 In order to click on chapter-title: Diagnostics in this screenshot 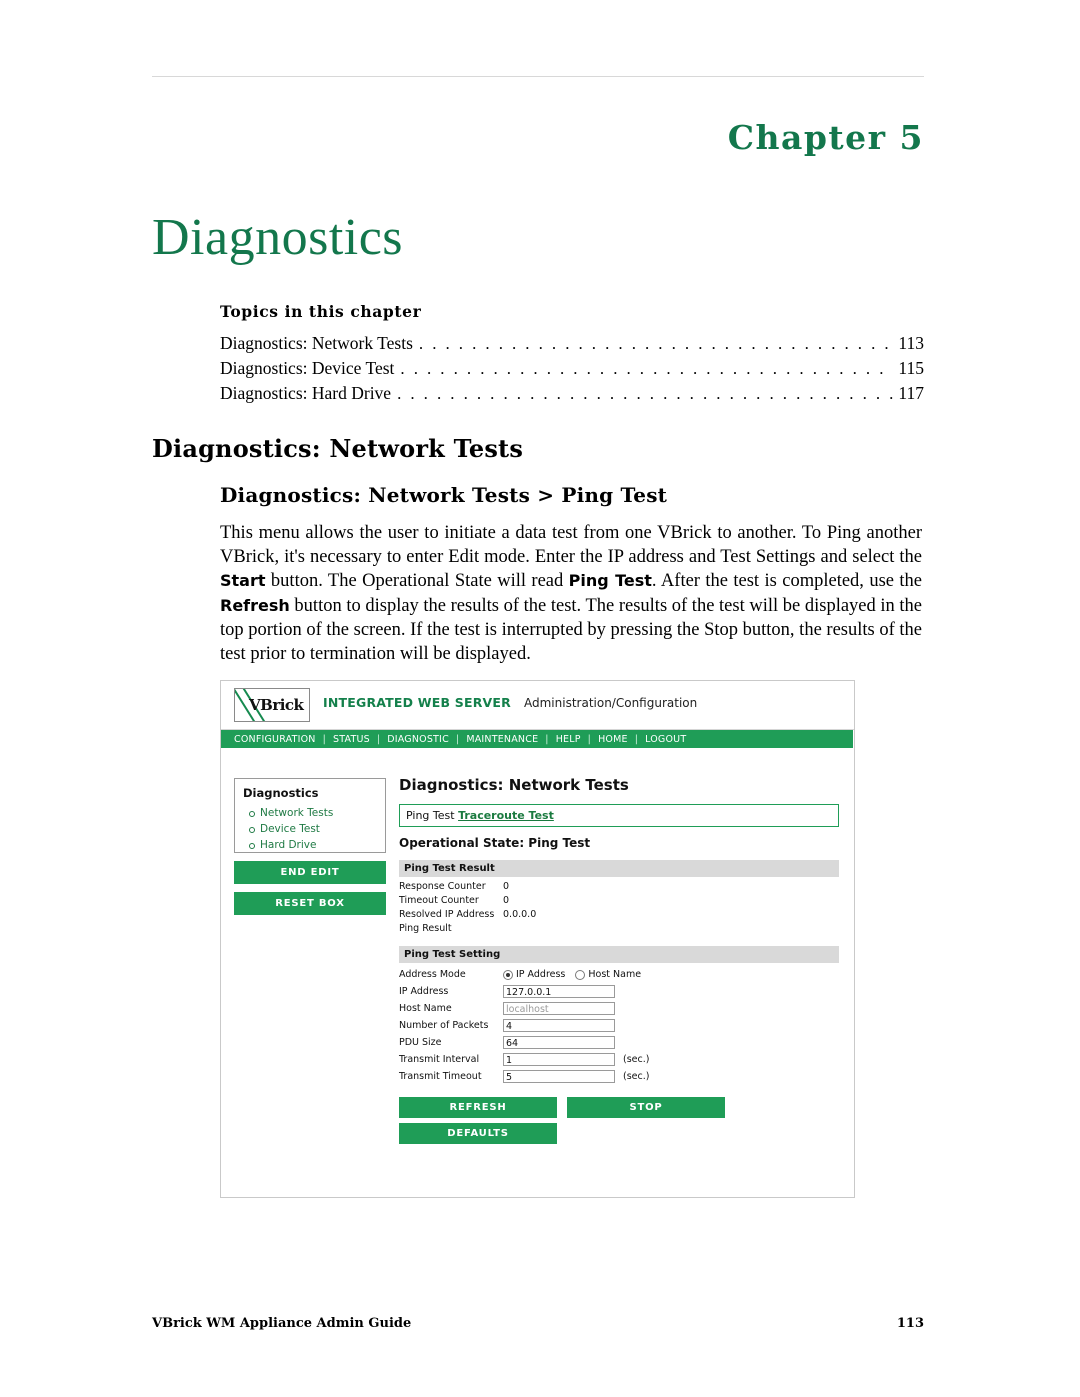, I will do `click(278, 237)`.